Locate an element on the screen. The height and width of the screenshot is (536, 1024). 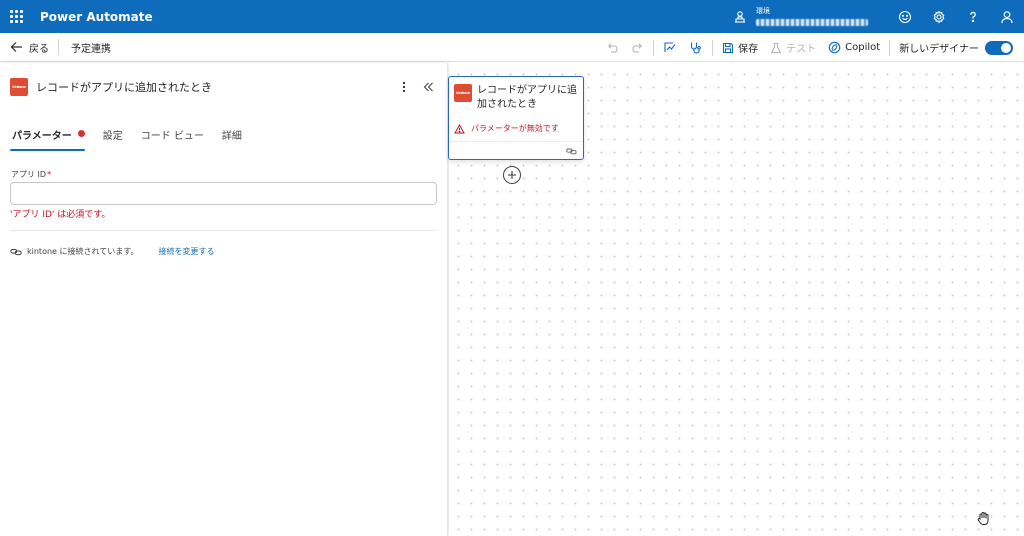
tab-parameters-label: パラメーター is located at coordinates (42, 136).